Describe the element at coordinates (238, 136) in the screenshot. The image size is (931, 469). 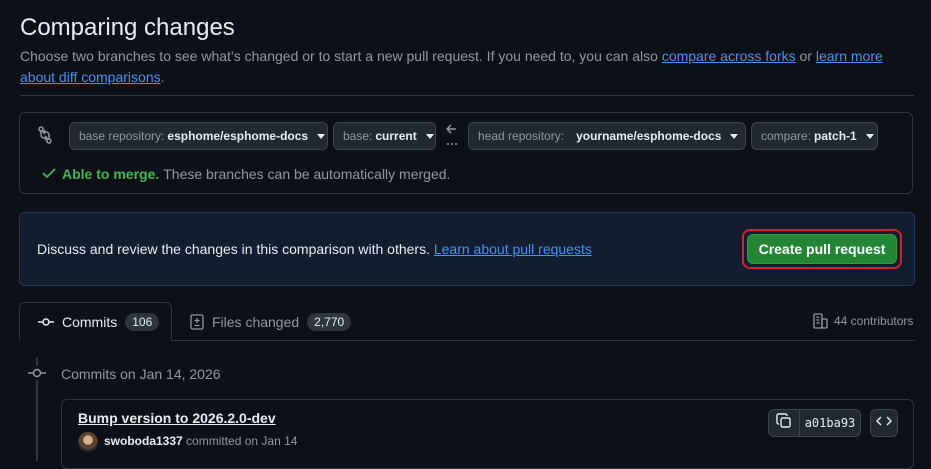
I see `base-repository-value: esphome/esphome-docs` at that location.